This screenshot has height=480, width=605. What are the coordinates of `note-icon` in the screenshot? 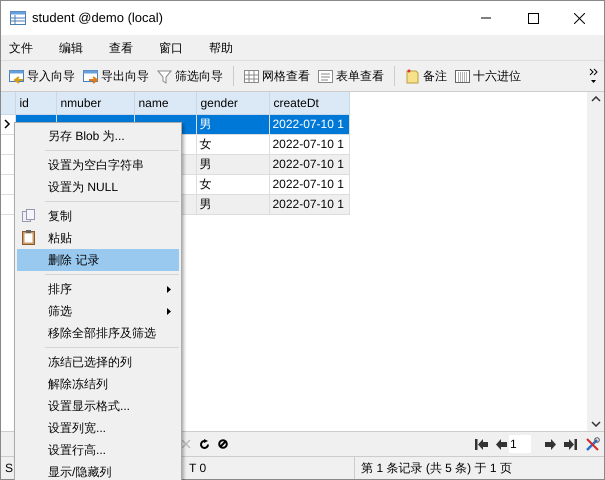 It's located at (412, 76).